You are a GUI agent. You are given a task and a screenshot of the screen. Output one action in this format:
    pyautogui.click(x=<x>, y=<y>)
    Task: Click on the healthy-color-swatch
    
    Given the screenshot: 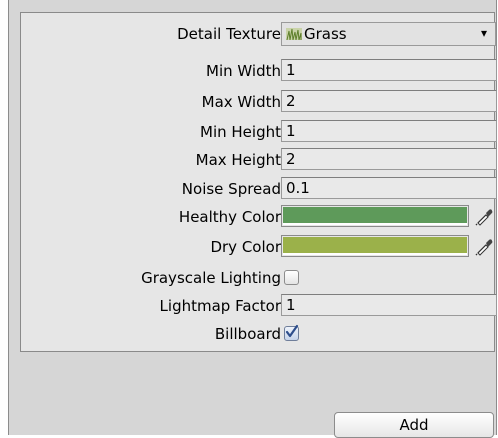 What is the action you would take?
    pyautogui.click(x=375, y=216)
    